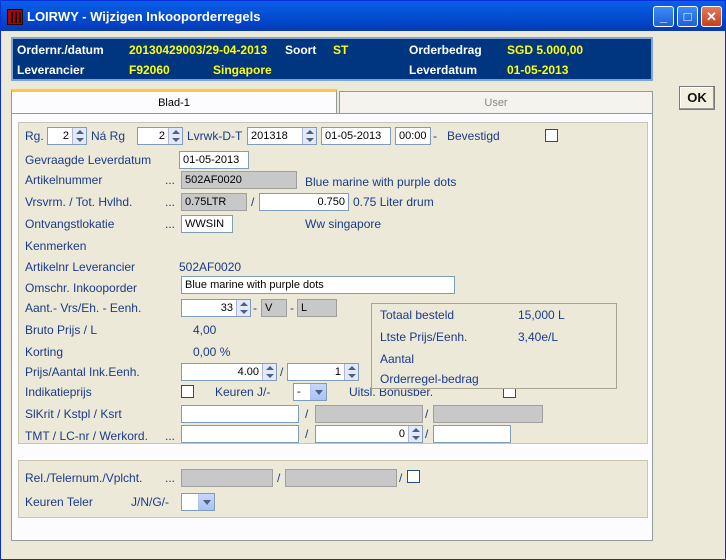  I want to click on prijs-label: Prijs/Aantal Ink.Eenh., so click(82, 372).